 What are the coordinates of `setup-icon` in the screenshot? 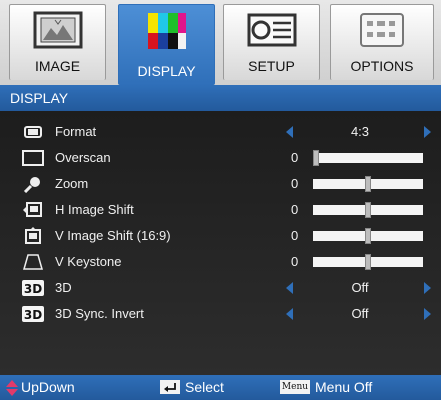 It's located at (271, 30).